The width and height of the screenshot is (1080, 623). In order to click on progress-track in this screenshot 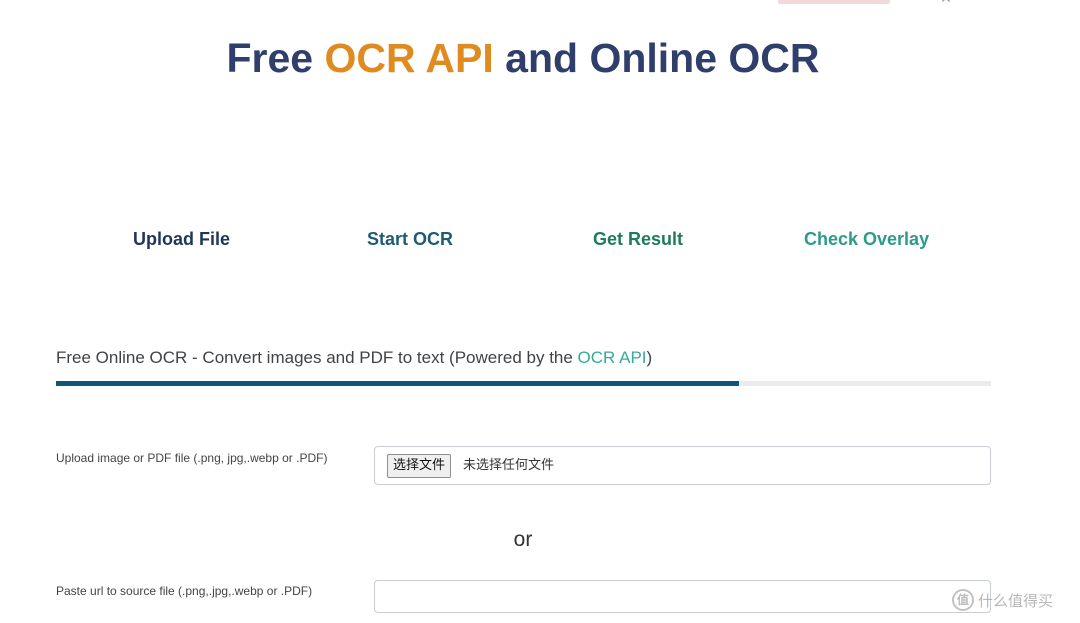, I will do `click(523, 383)`.